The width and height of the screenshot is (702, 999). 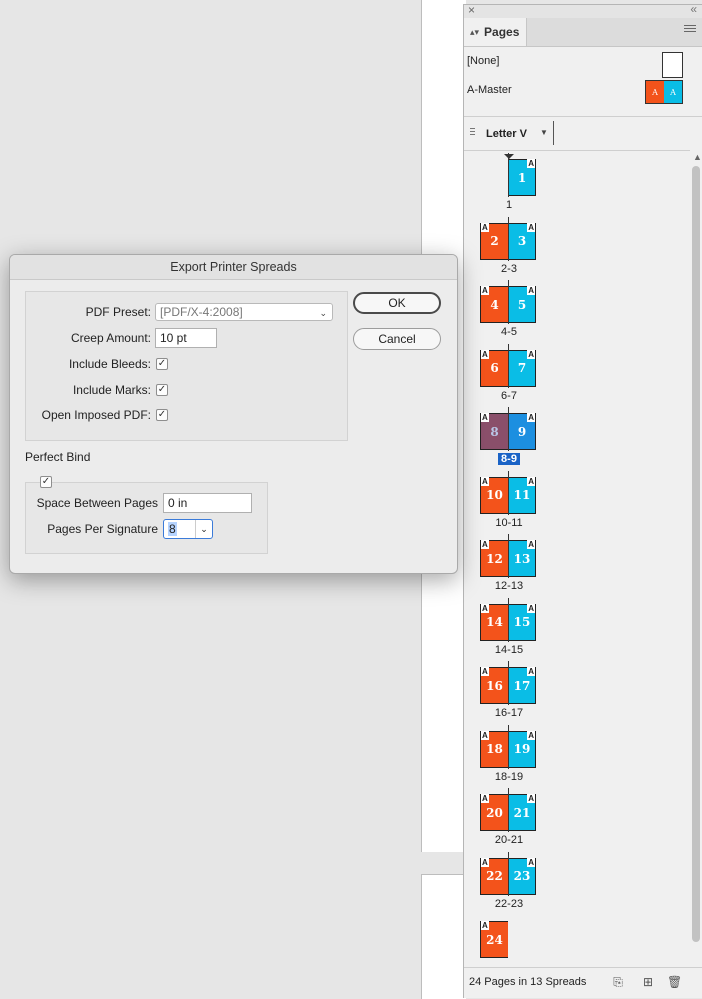 I want to click on spread-label-text: 14-15, so click(x=509, y=649).